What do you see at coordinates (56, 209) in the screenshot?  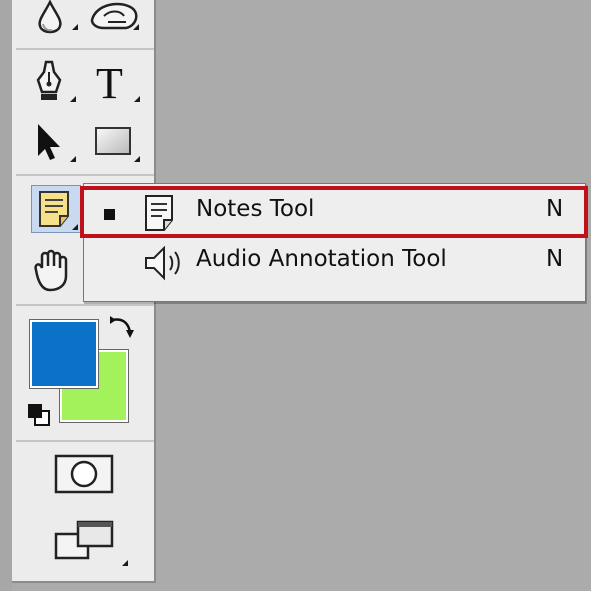 I see `notes-tool-button` at bounding box center [56, 209].